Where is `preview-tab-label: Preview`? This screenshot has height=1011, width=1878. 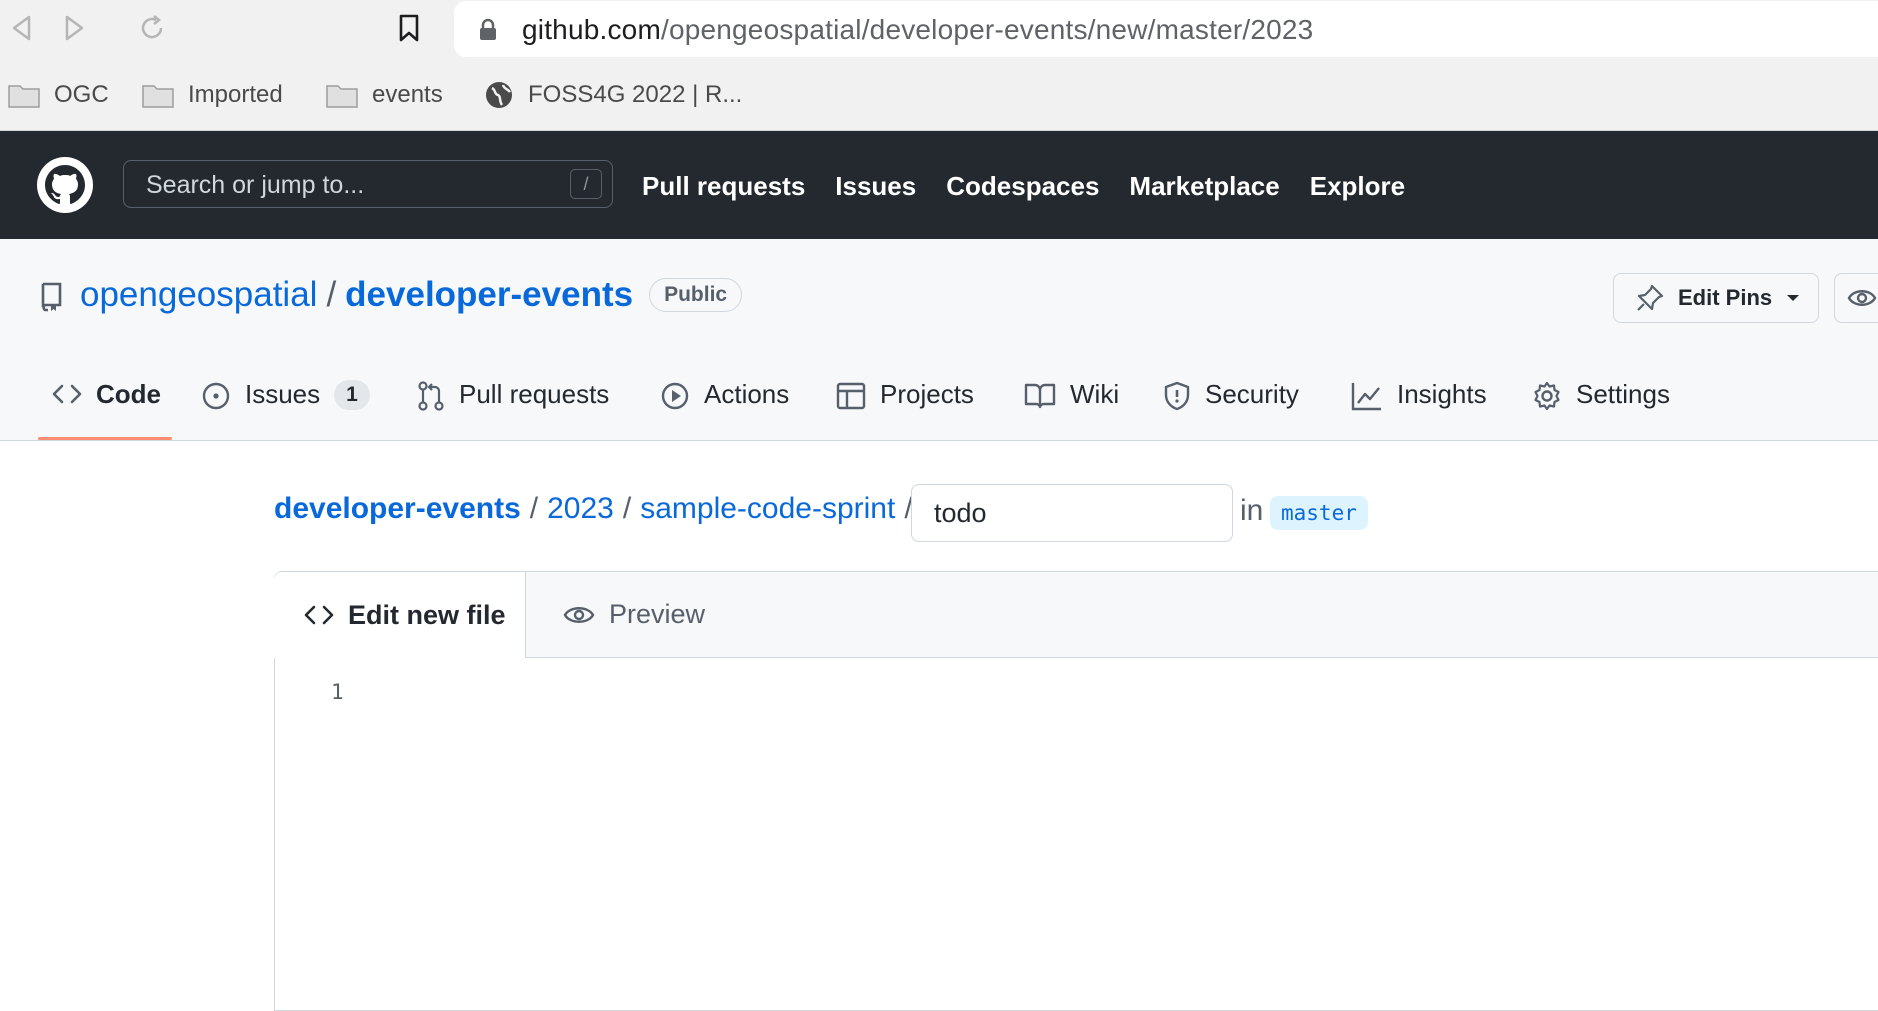 preview-tab-label: Preview is located at coordinates (657, 614).